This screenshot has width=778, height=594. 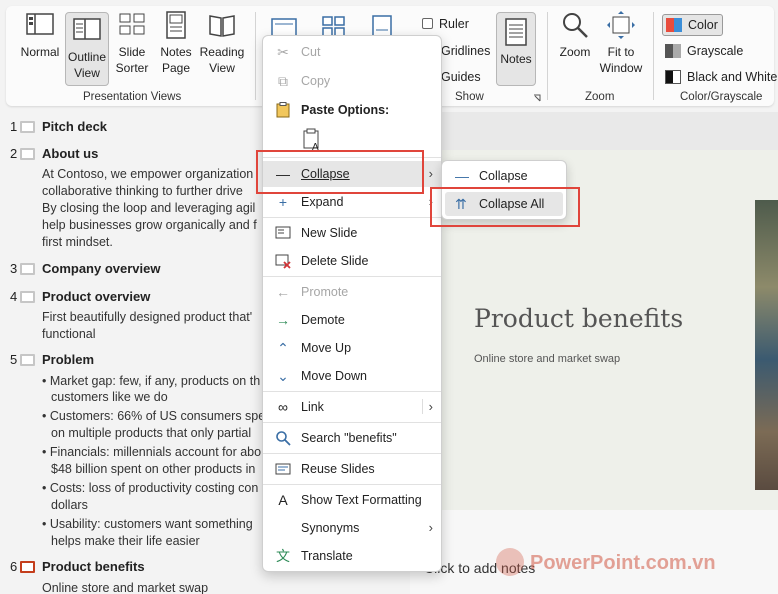 What do you see at coordinates (151, 433) in the screenshot?
I see `outline-bullet-cont: on multiple products that only partial` at bounding box center [151, 433].